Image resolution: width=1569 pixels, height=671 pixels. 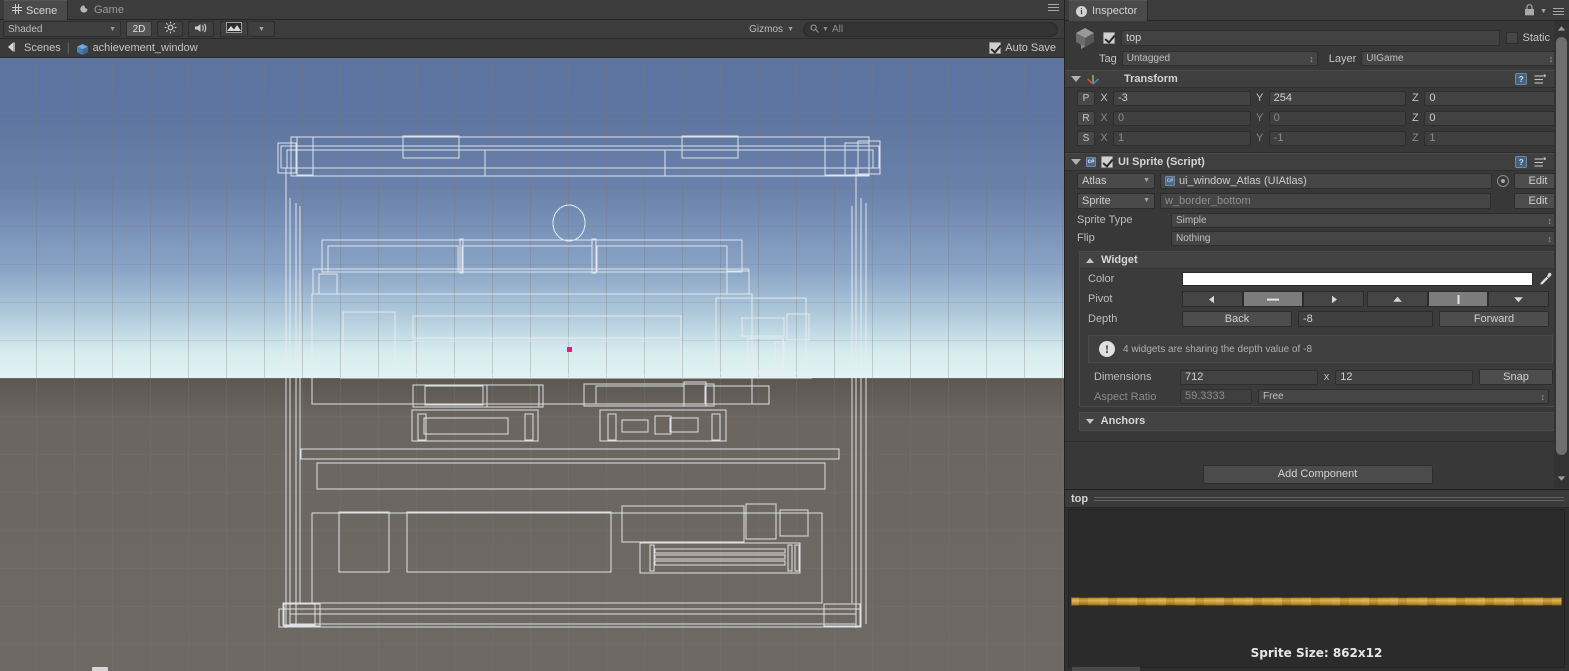 I want to click on preview-bottom-button, so click(x=1106, y=668).